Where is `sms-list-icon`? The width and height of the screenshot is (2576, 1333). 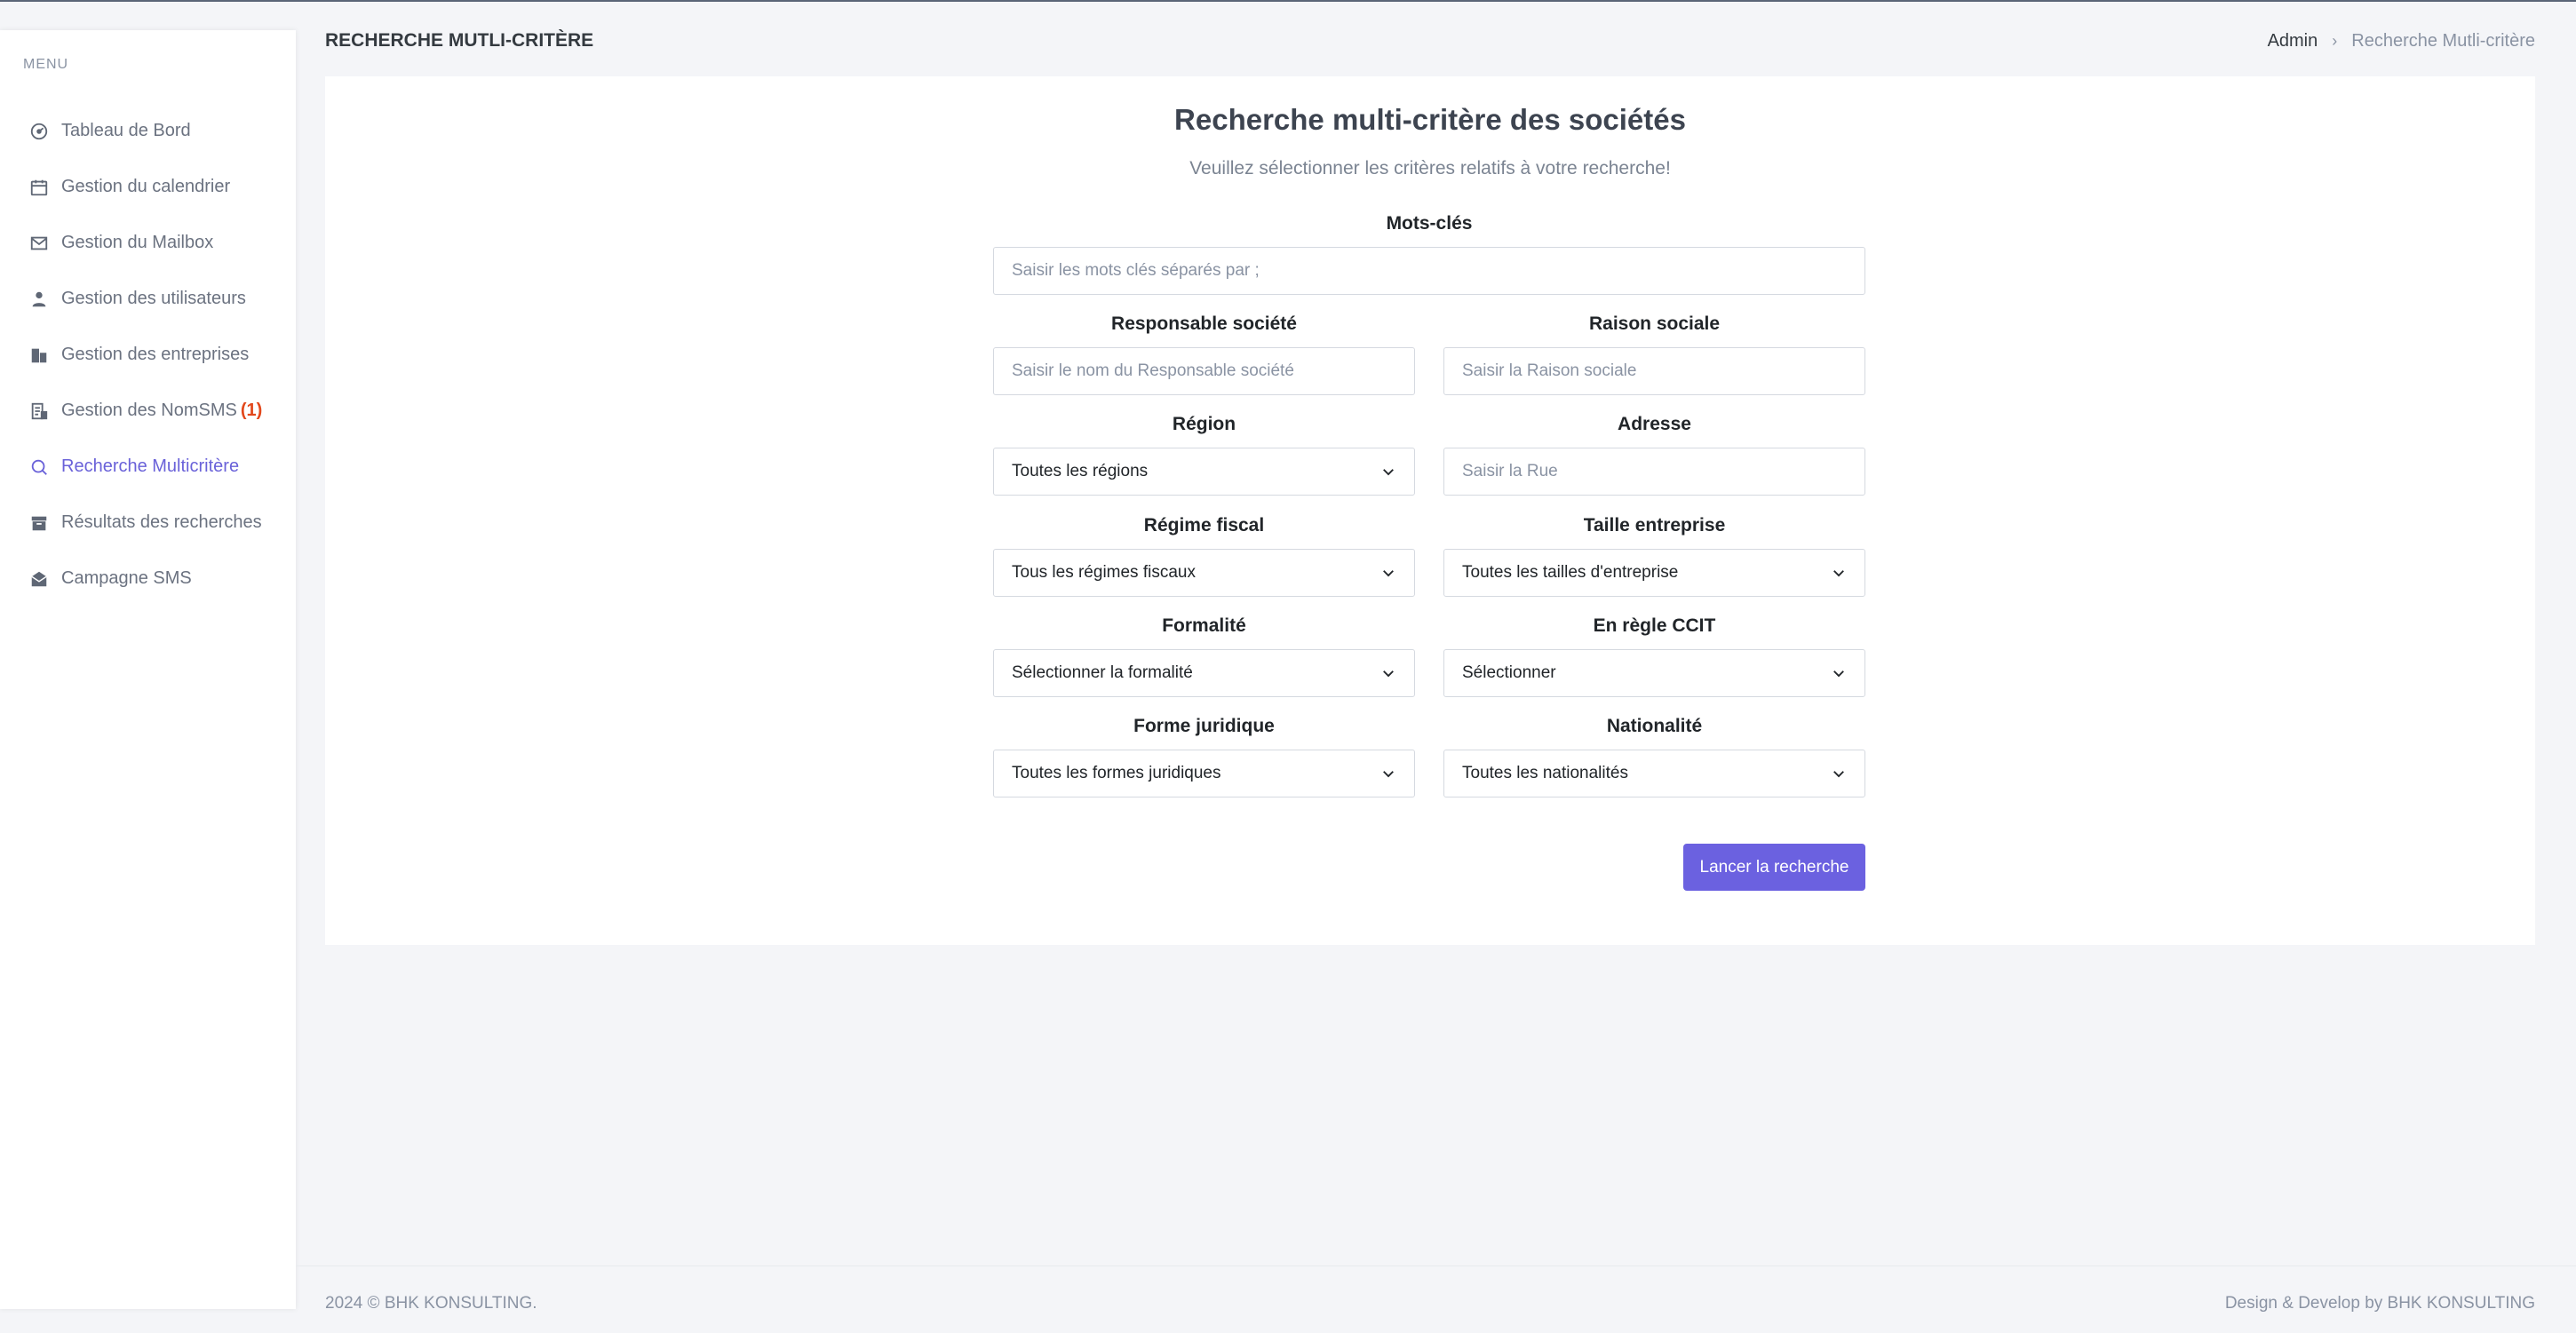
sms-list-icon is located at coordinates (39, 411).